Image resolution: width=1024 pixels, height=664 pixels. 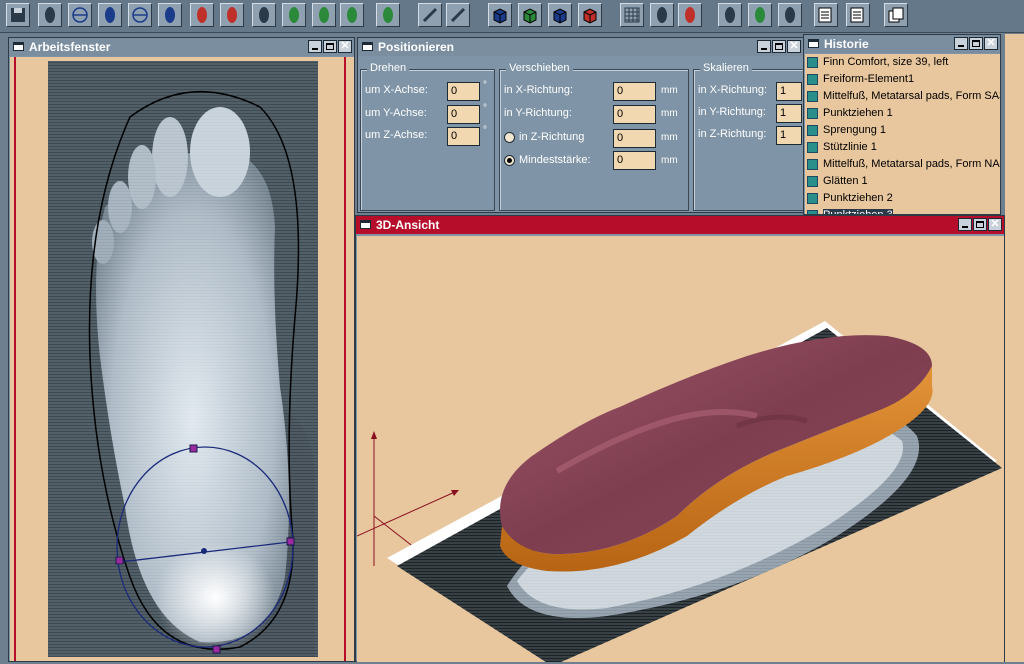 I want to click on list-doc-icon, so click(x=826, y=15).